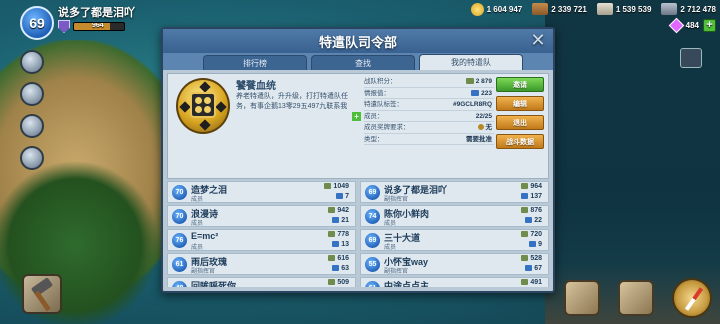 This screenshot has height=324, width=720. I want to click on member-row: 69 三十大道 成员 720 9, so click(454, 240).